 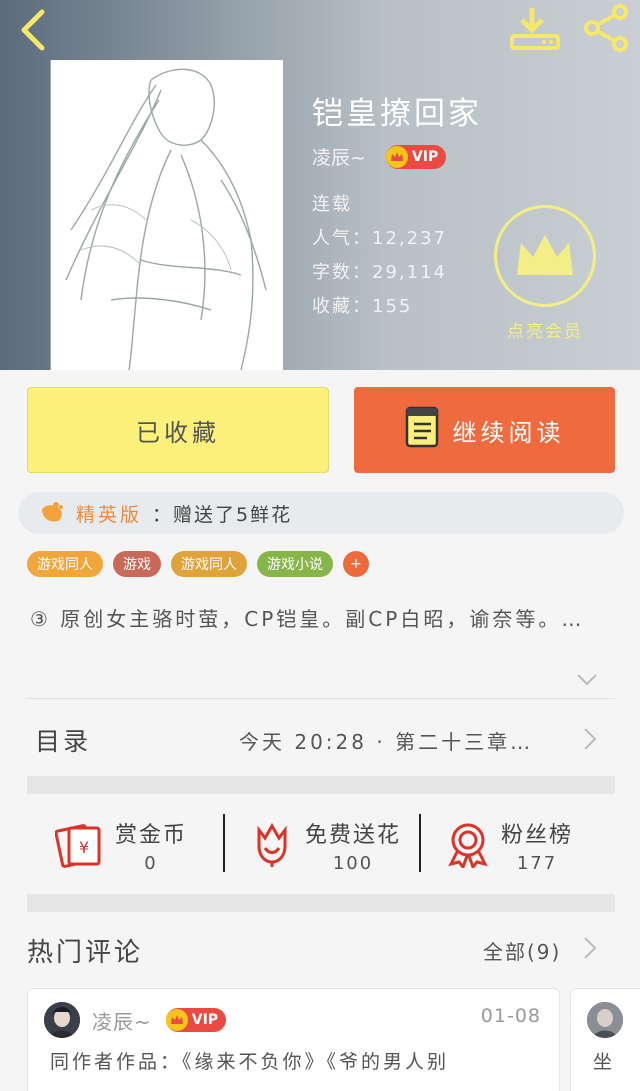 I want to click on stat-value: 0, so click(x=151, y=863).